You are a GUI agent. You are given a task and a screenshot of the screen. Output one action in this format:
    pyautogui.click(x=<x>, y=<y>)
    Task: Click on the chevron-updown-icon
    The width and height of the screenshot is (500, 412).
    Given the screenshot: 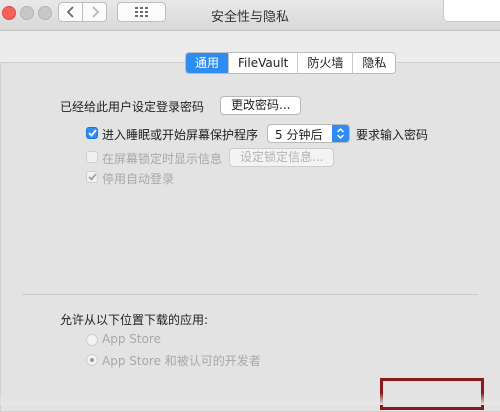 What is the action you would take?
    pyautogui.click(x=340, y=133)
    